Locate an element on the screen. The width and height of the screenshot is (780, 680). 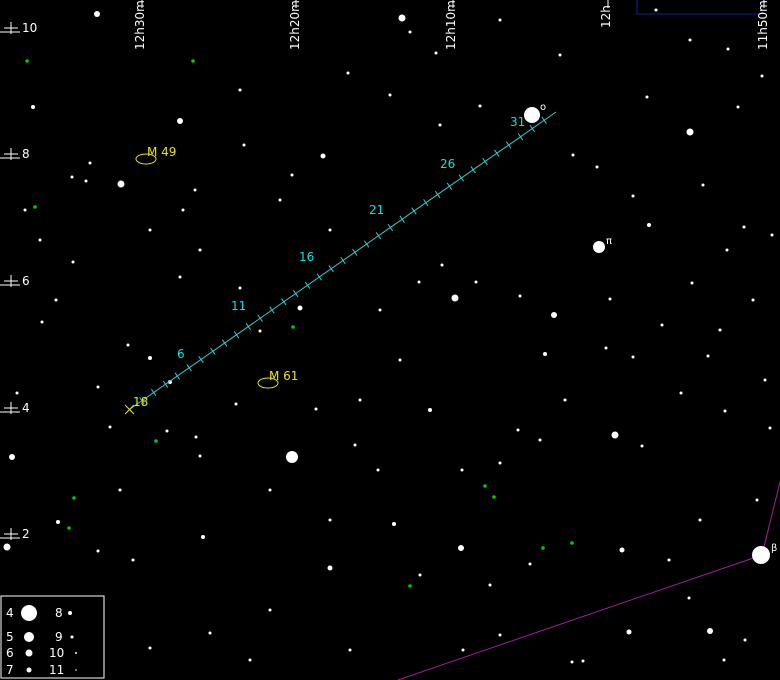
galaxy-label: M 61 is located at coordinates (283, 376).